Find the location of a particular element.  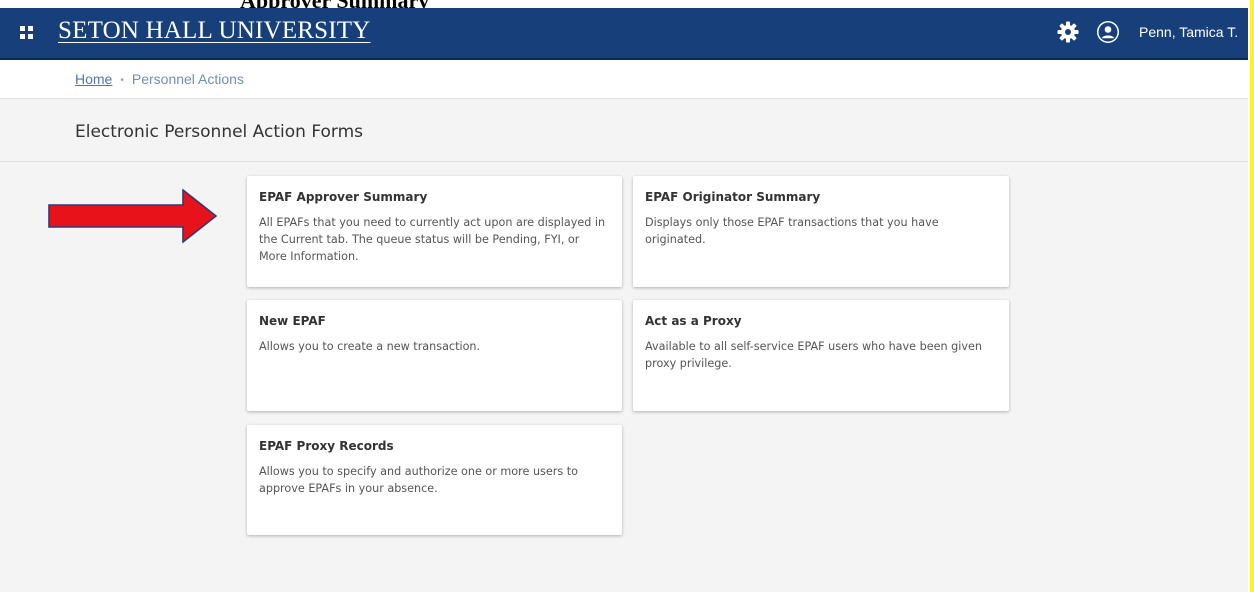

card-title: EPAF Originator Summary is located at coordinates (733, 197).